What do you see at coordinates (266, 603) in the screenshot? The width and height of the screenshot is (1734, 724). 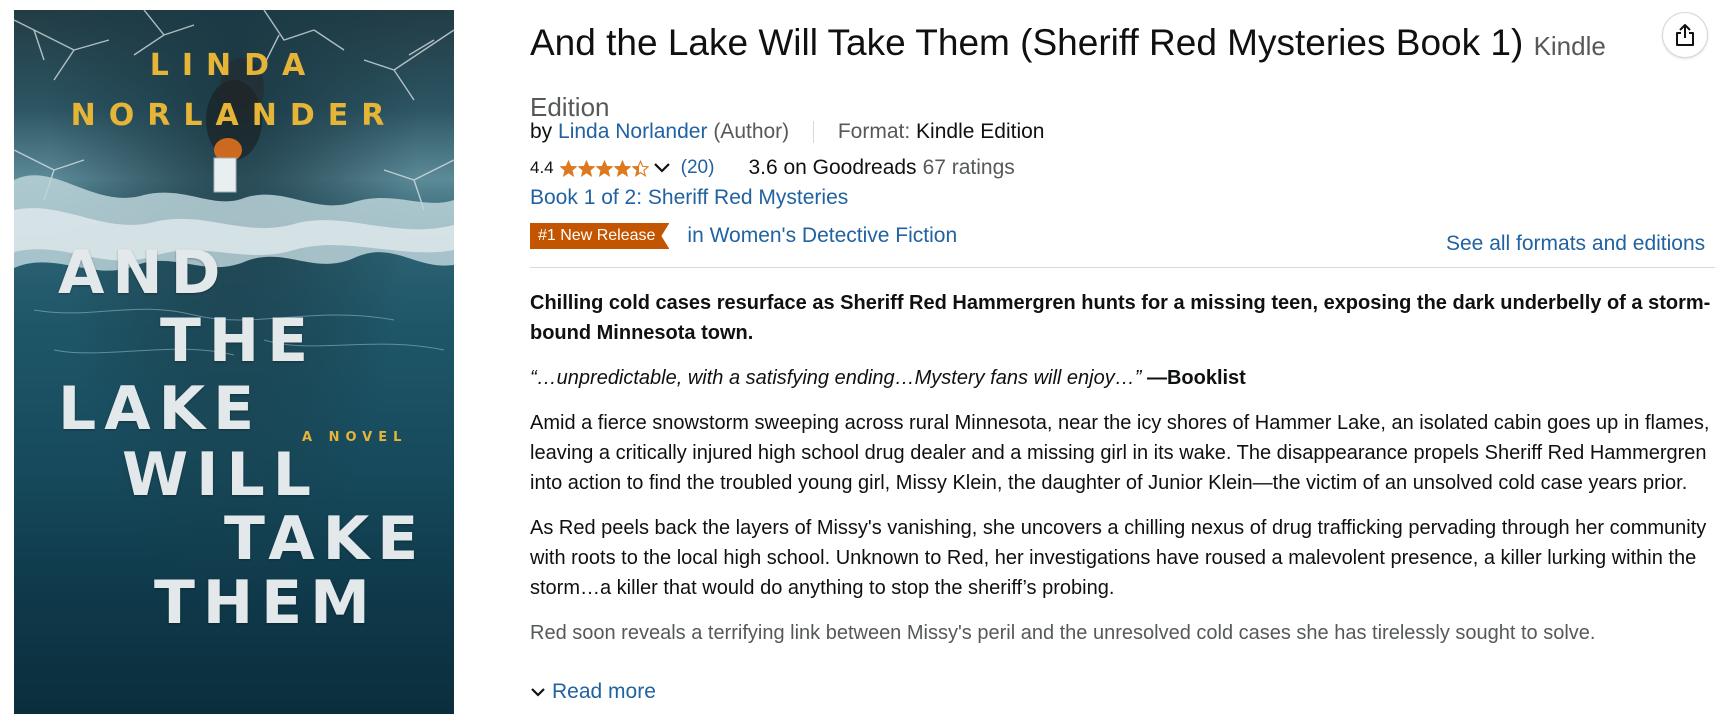 I see `cover-title-word: THEM` at bounding box center [266, 603].